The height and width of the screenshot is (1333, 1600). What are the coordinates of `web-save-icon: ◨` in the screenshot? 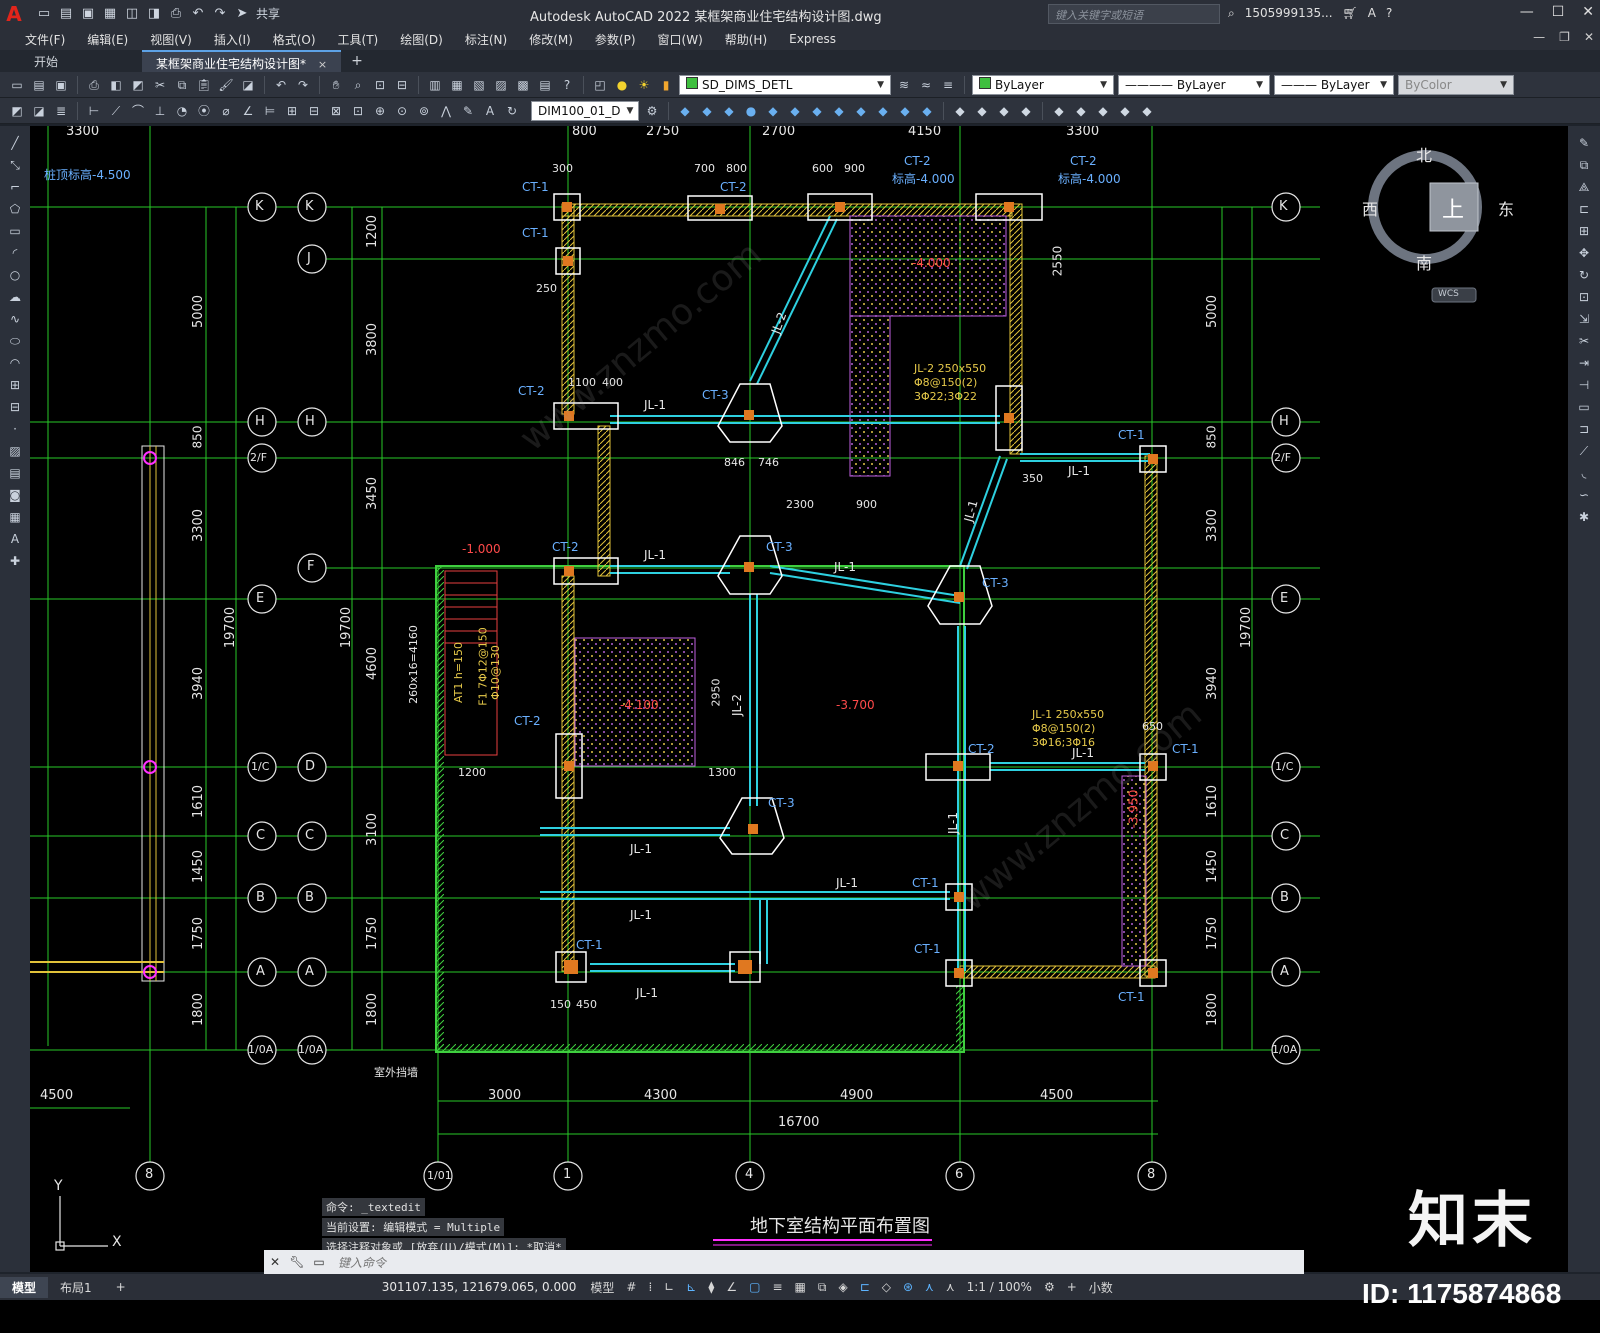 It's located at (154, 14).